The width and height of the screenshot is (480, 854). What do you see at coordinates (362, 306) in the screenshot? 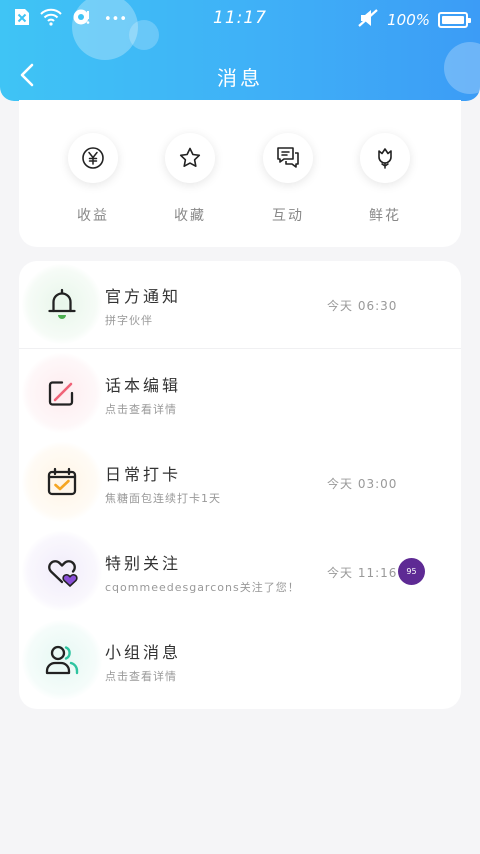
I see `message-time: 今天 06:30` at bounding box center [362, 306].